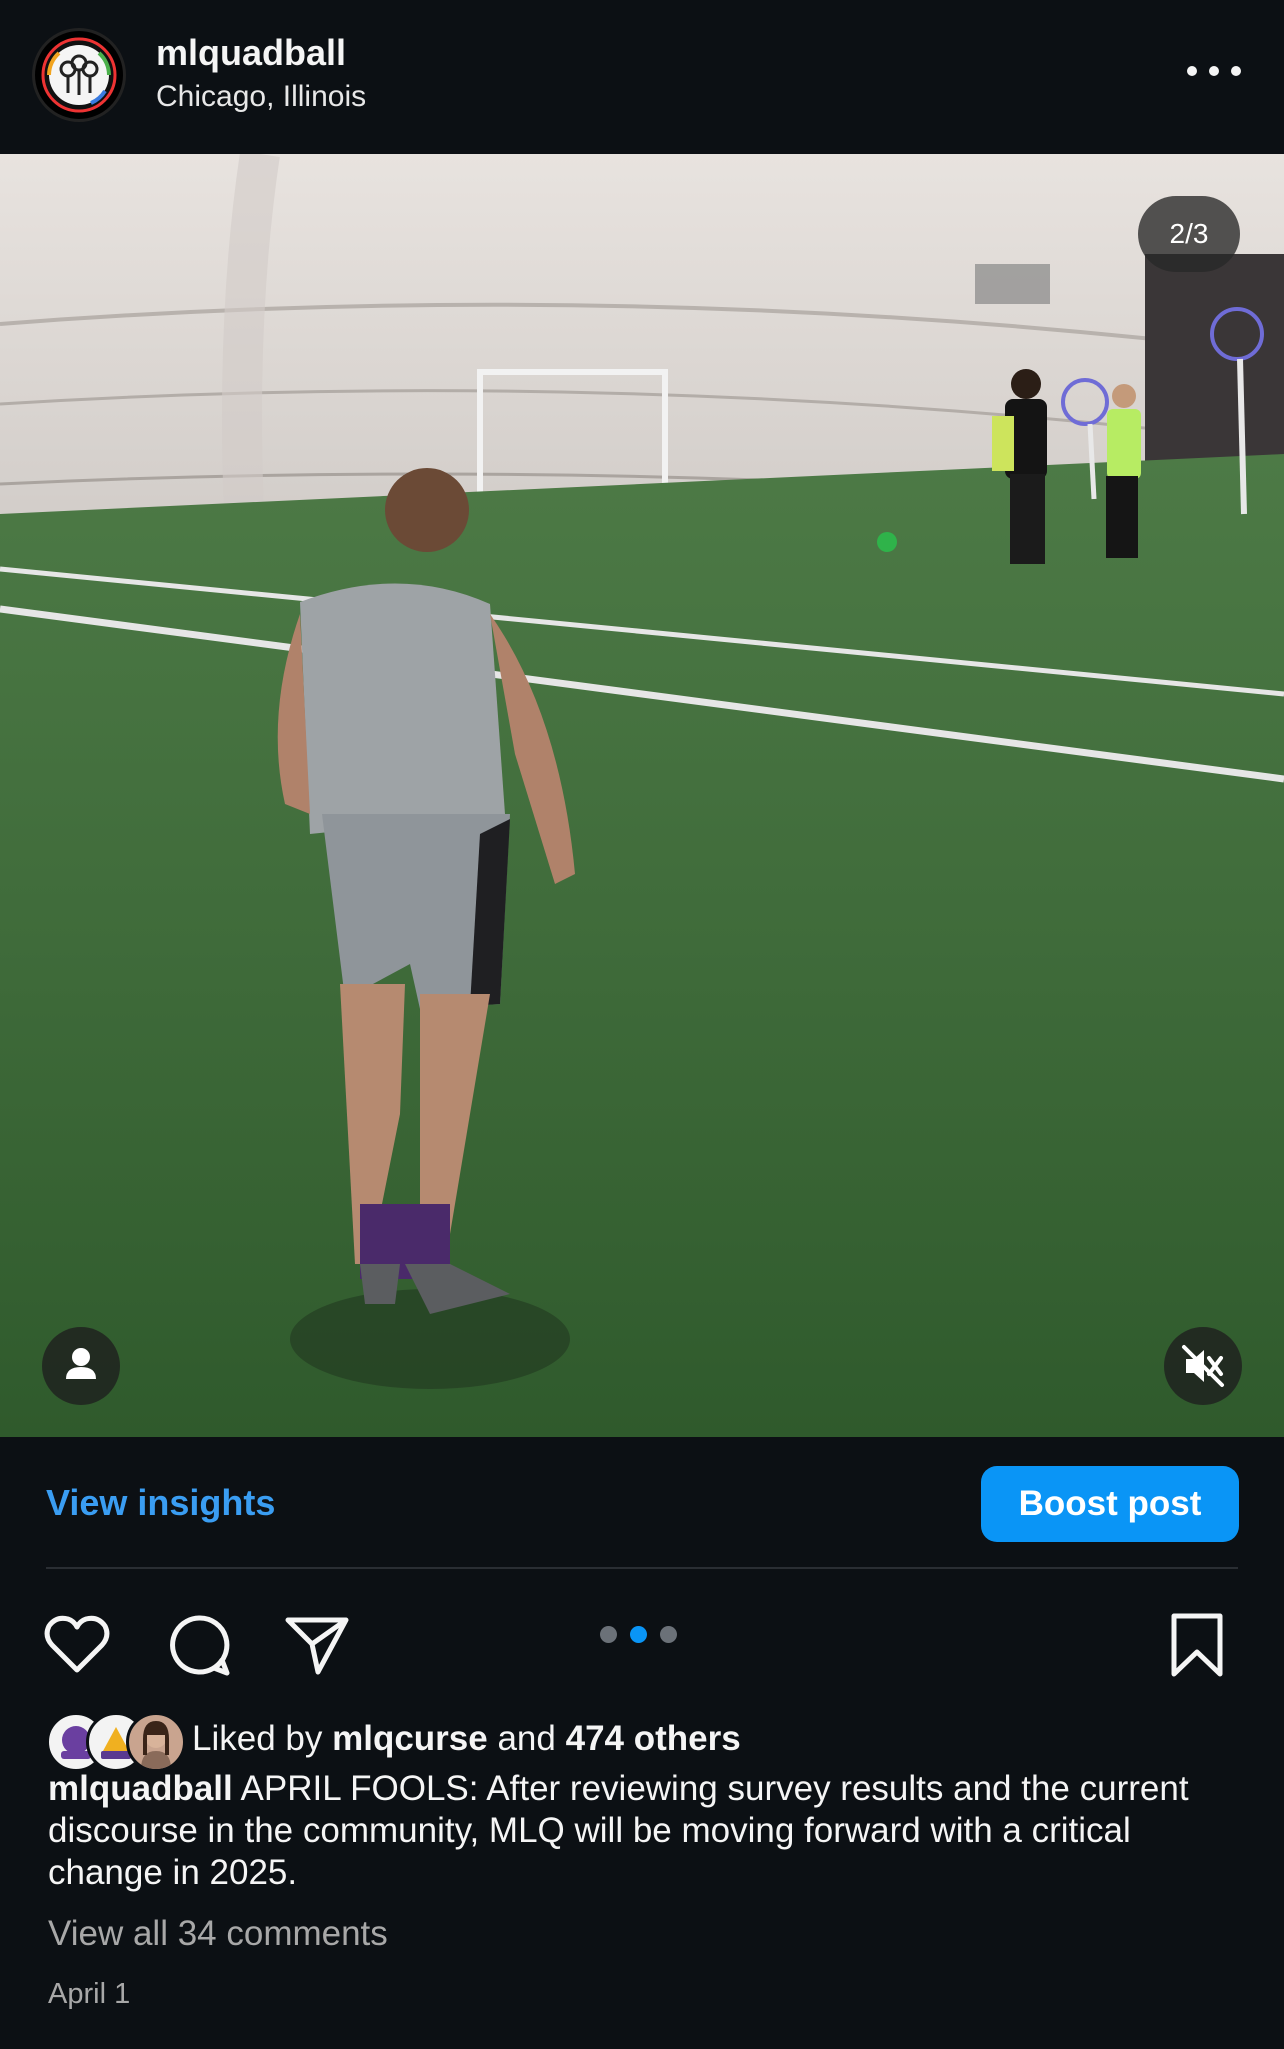  I want to click on boost-post-button: Boost post, so click(1110, 1504).